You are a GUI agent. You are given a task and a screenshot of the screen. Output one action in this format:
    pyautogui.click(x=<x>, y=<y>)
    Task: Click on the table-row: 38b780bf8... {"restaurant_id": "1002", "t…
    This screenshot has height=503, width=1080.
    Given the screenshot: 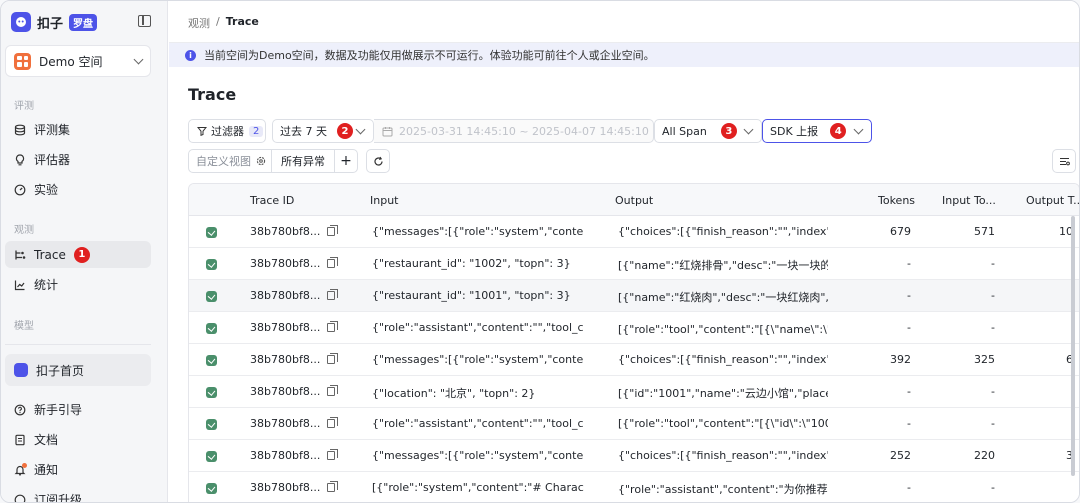 What is the action you would take?
    pyautogui.click(x=634, y=264)
    